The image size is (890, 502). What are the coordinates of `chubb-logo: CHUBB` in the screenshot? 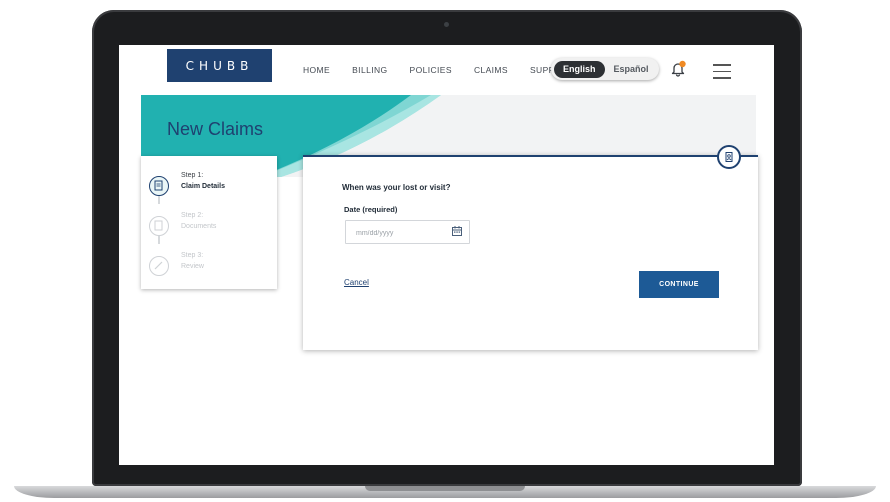 It's located at (219, 65).